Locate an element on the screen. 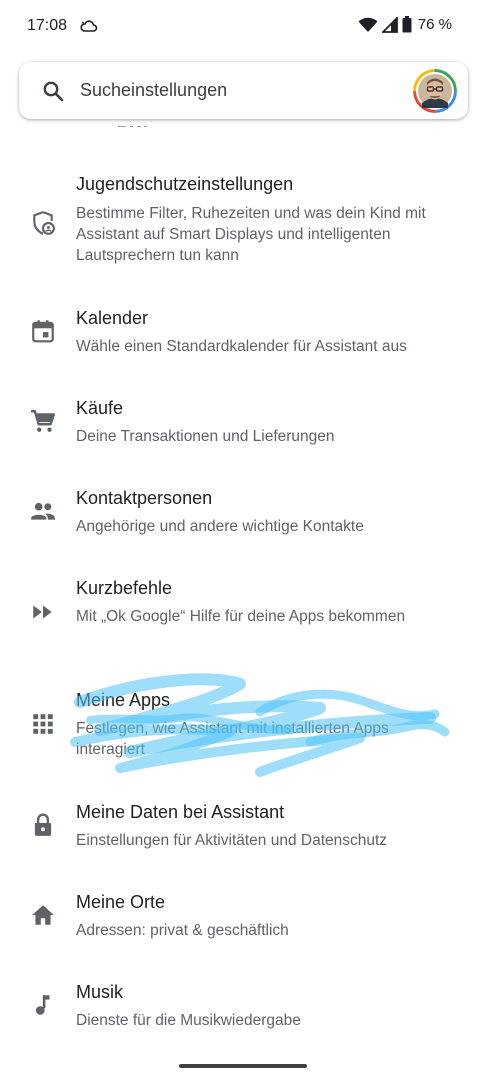 This screenshot has width=486, height=1080. fast-forward-icon is located at coordinates (42, 612).